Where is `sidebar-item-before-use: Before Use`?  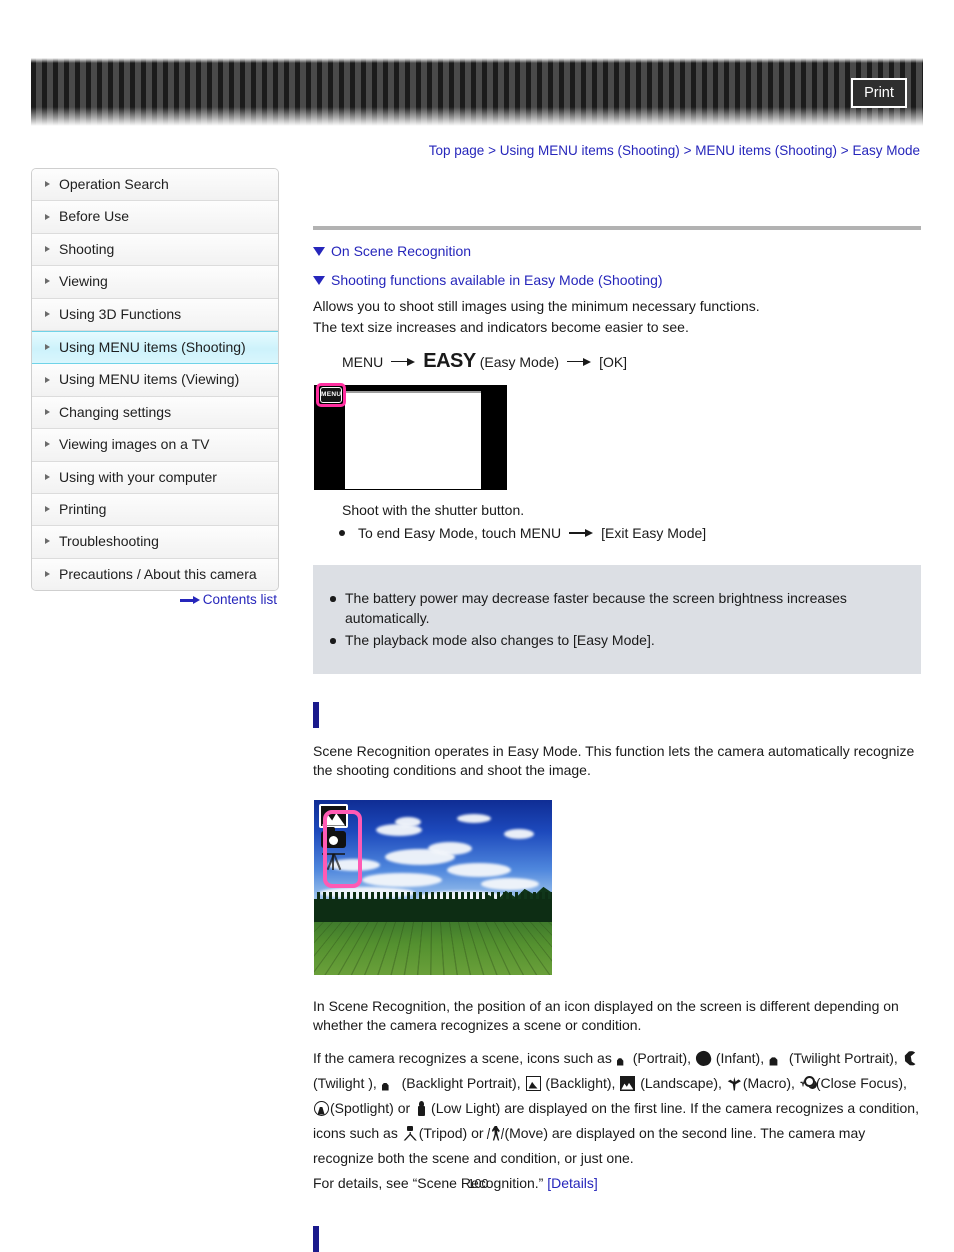 sidebar-item-before-use: Before Use is located at coordinates (155, 217).